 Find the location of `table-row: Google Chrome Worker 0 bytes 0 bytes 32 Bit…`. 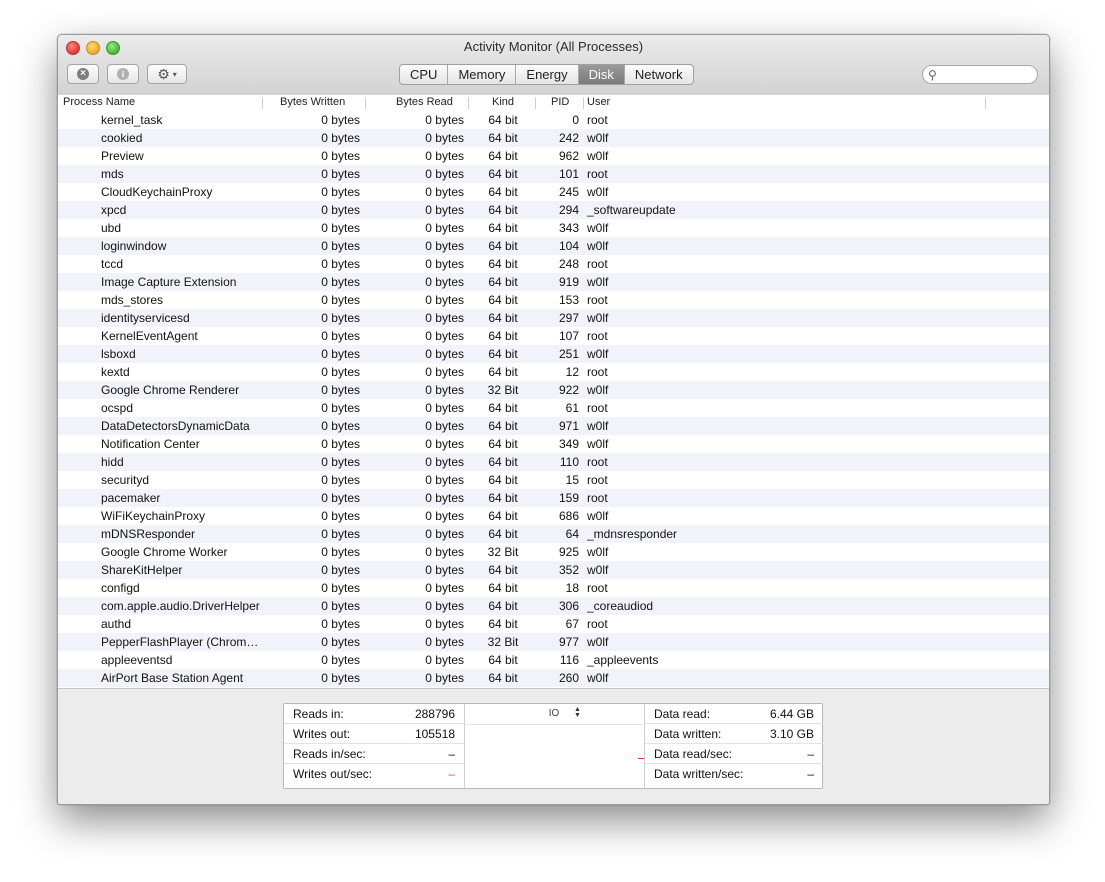

table-row: Google Chrome Worker 0 bytes 0 bytes 32 Bit… is located at coordinates (553, 552).